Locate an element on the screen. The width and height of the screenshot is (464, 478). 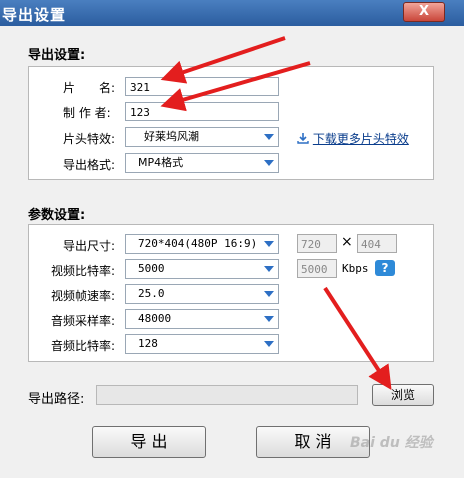
watermark: Bai du 经验 is located at coordinates (391, 443).